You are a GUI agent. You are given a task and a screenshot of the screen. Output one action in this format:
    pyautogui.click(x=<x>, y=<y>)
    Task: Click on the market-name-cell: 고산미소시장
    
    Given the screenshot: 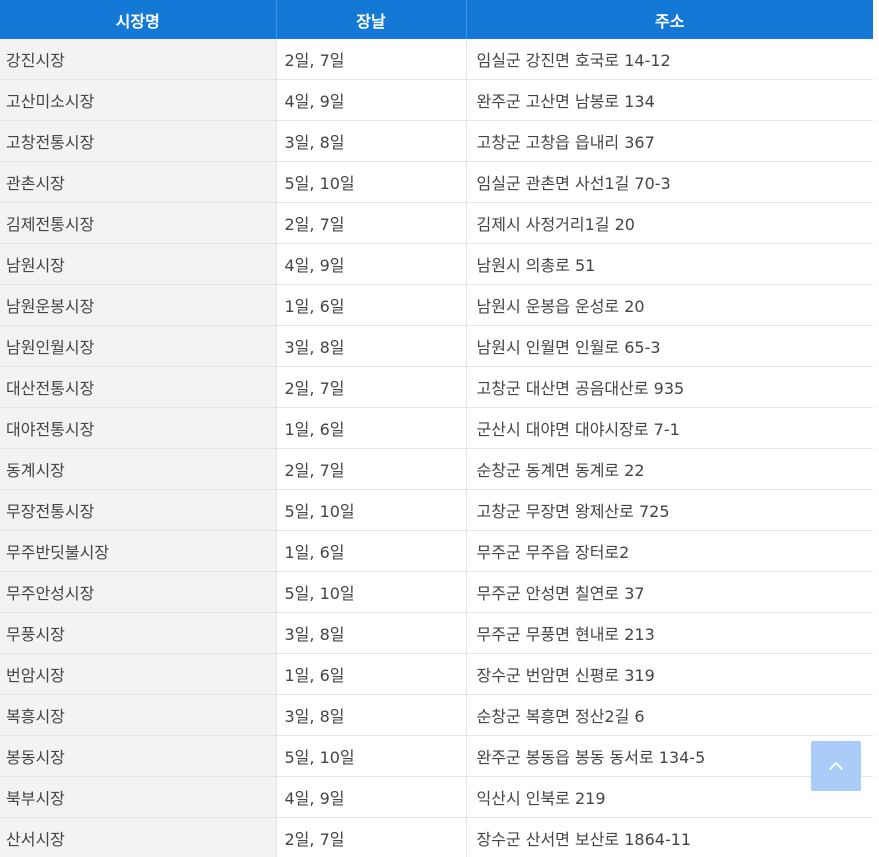 What is the action you would take?
    pyautogui.click(x=138, y=100)
    